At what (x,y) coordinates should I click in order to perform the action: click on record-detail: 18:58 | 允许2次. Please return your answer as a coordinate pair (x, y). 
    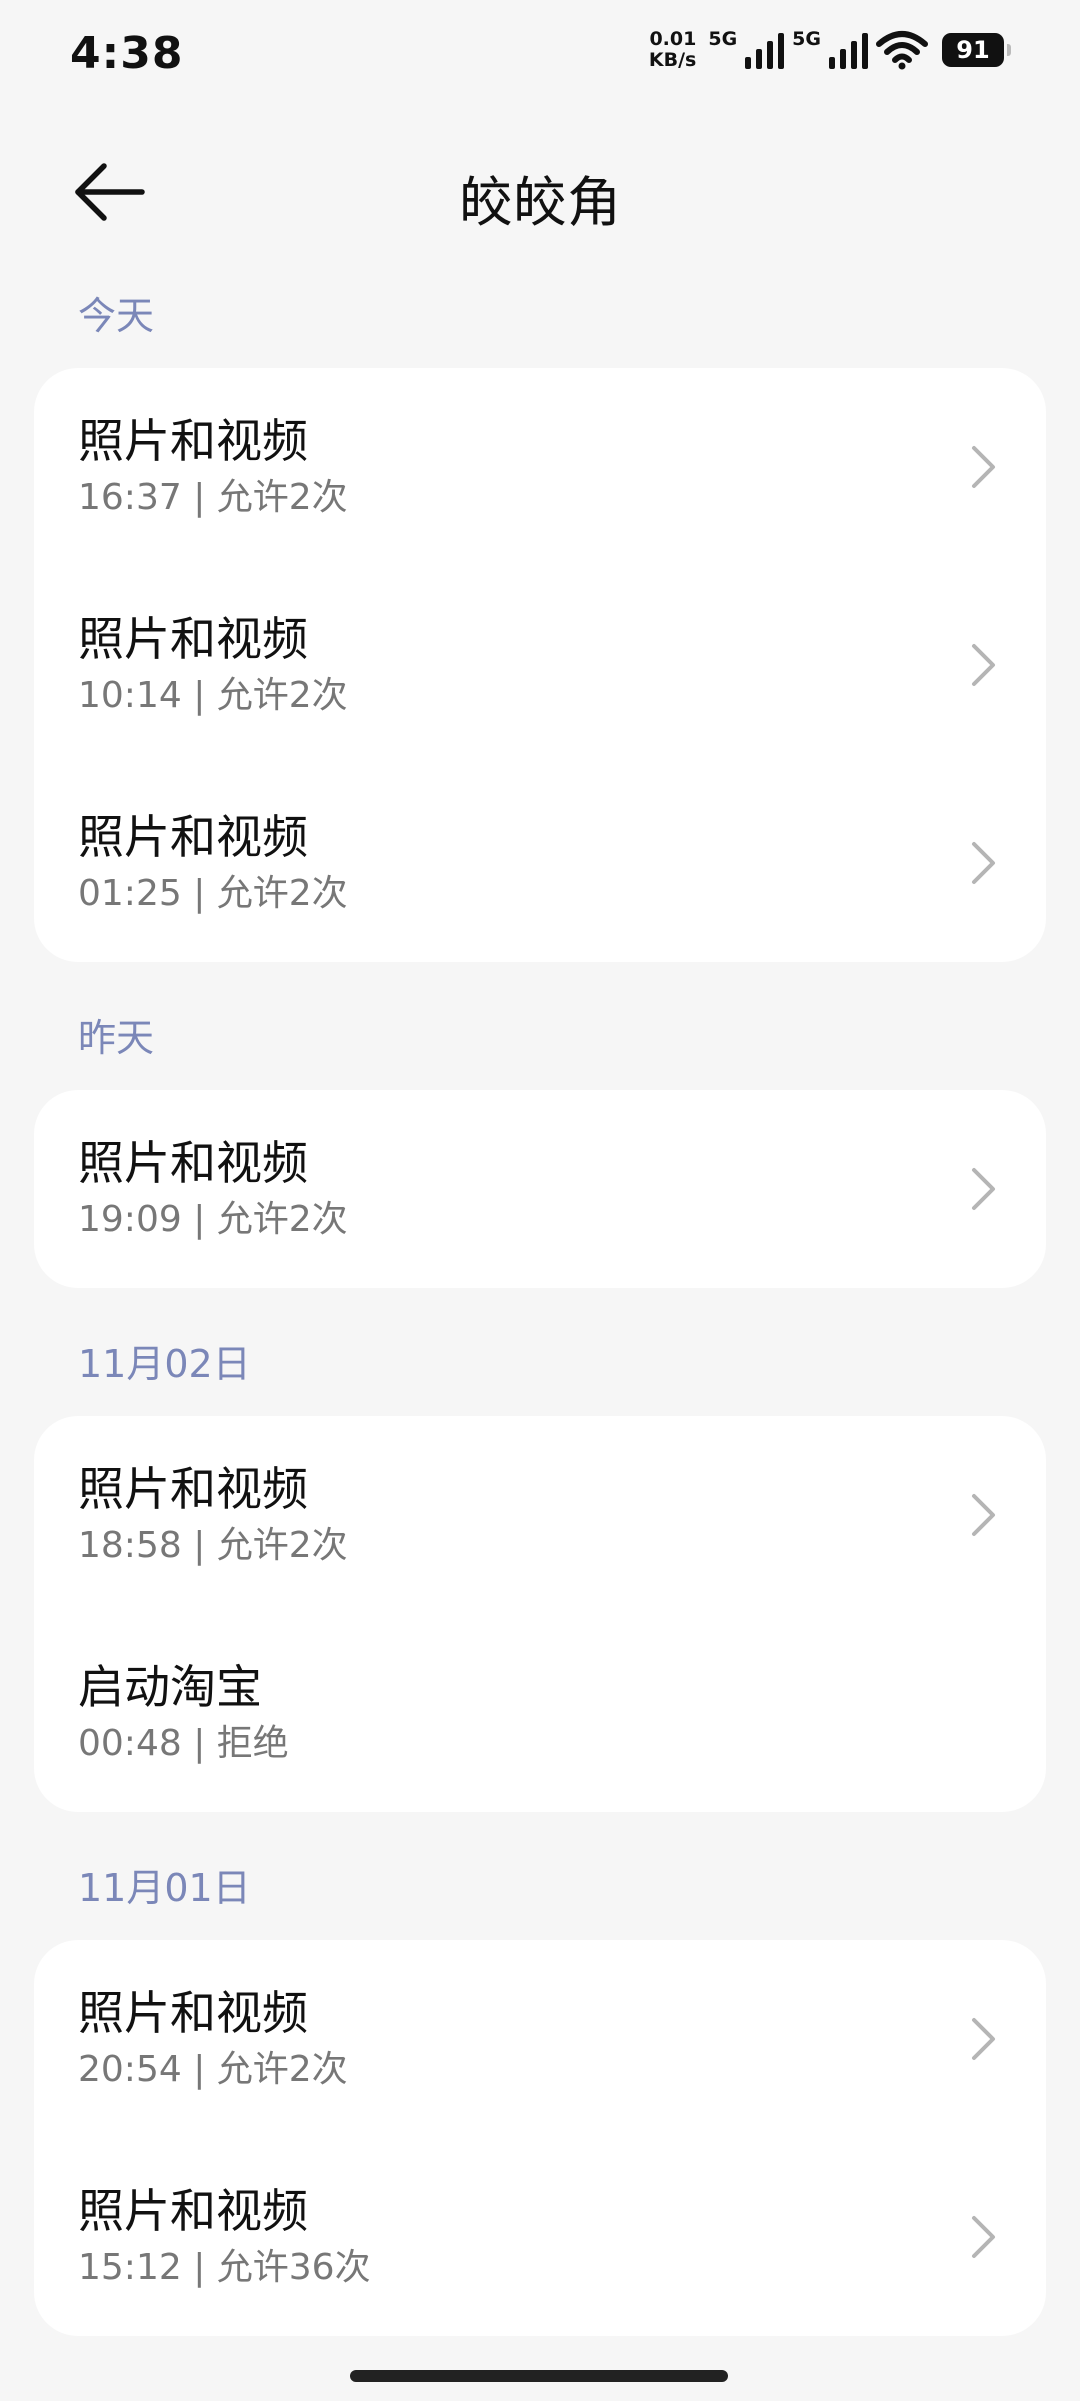
    Looking at the image, I should click on (213, 1545).